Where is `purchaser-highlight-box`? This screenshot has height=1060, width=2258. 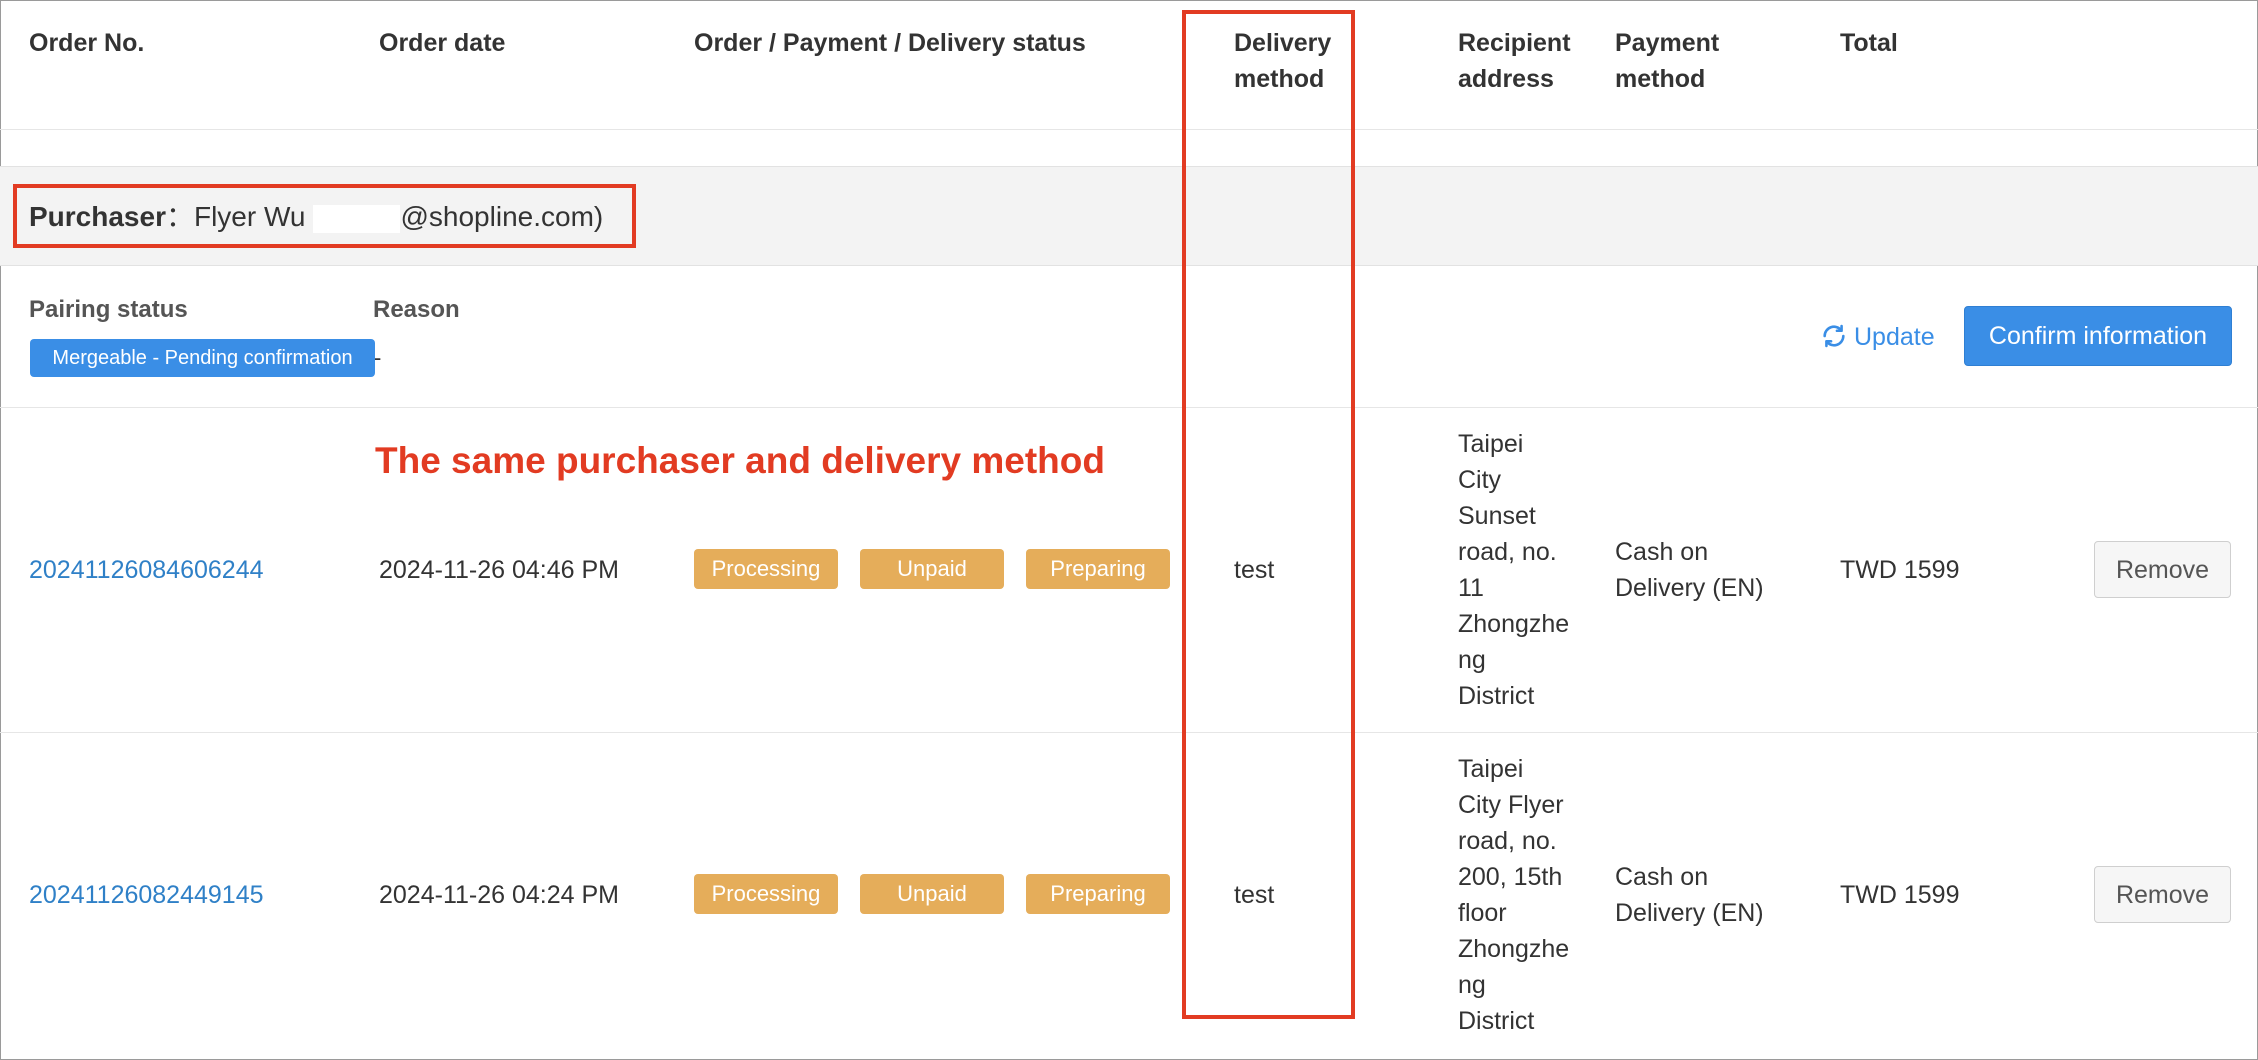 purchaser-highlight-box is located at coordinates (324, 216).